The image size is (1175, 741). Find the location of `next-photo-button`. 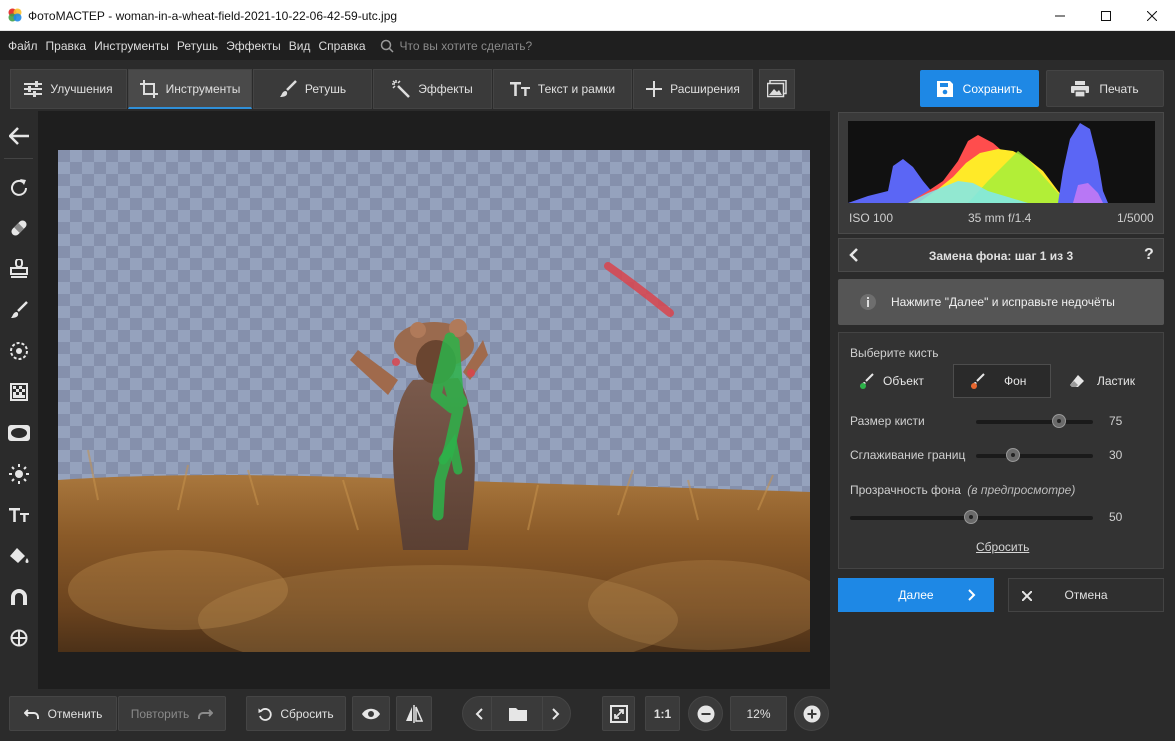

next-photo-button is located at coordinates (556, 714).